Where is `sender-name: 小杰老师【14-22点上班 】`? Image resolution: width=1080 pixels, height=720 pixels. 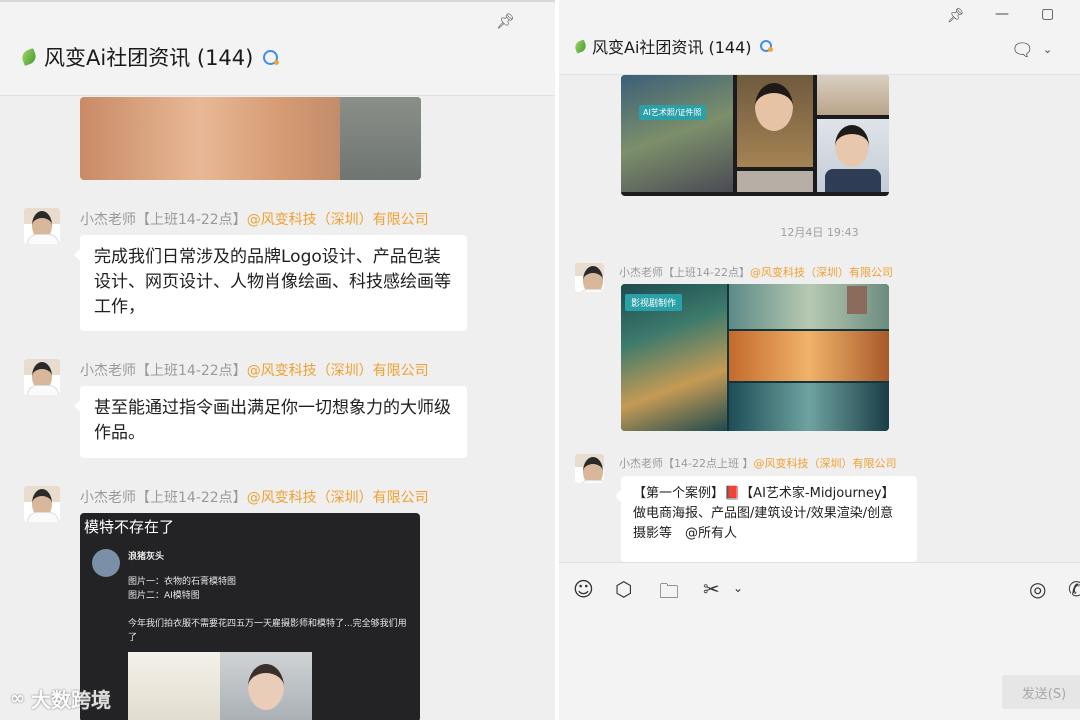 sender-name: 小杰老师【14-22点上班 】 is located at coordinates (686, 463).